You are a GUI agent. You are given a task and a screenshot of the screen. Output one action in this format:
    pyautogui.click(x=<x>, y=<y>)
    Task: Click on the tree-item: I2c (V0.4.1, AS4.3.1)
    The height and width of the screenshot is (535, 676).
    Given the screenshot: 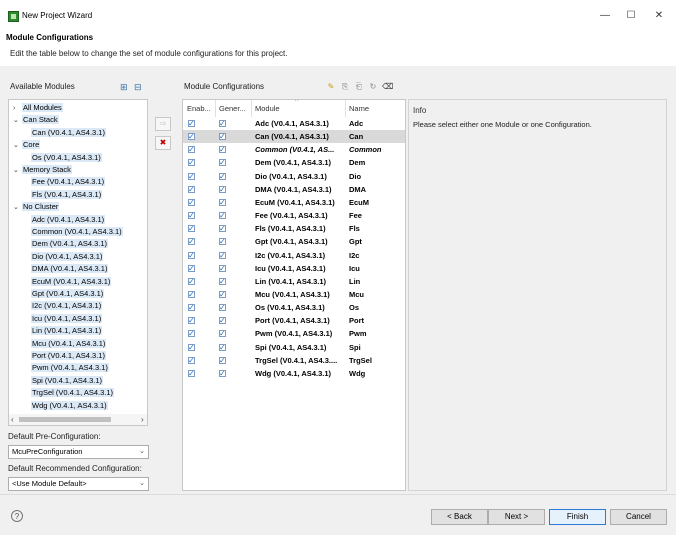 What is the action you would take?
    pyautogui.click(x=67, y=306)
    